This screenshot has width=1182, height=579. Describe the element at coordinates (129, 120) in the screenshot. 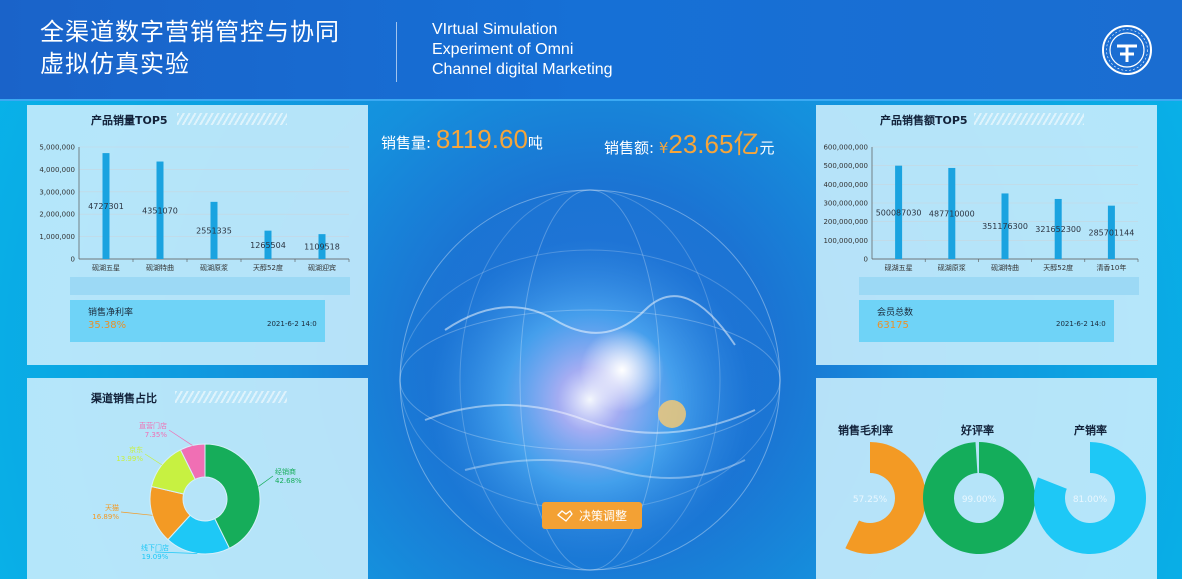

I see `panel-title: 产品销量TOP5` at that location.